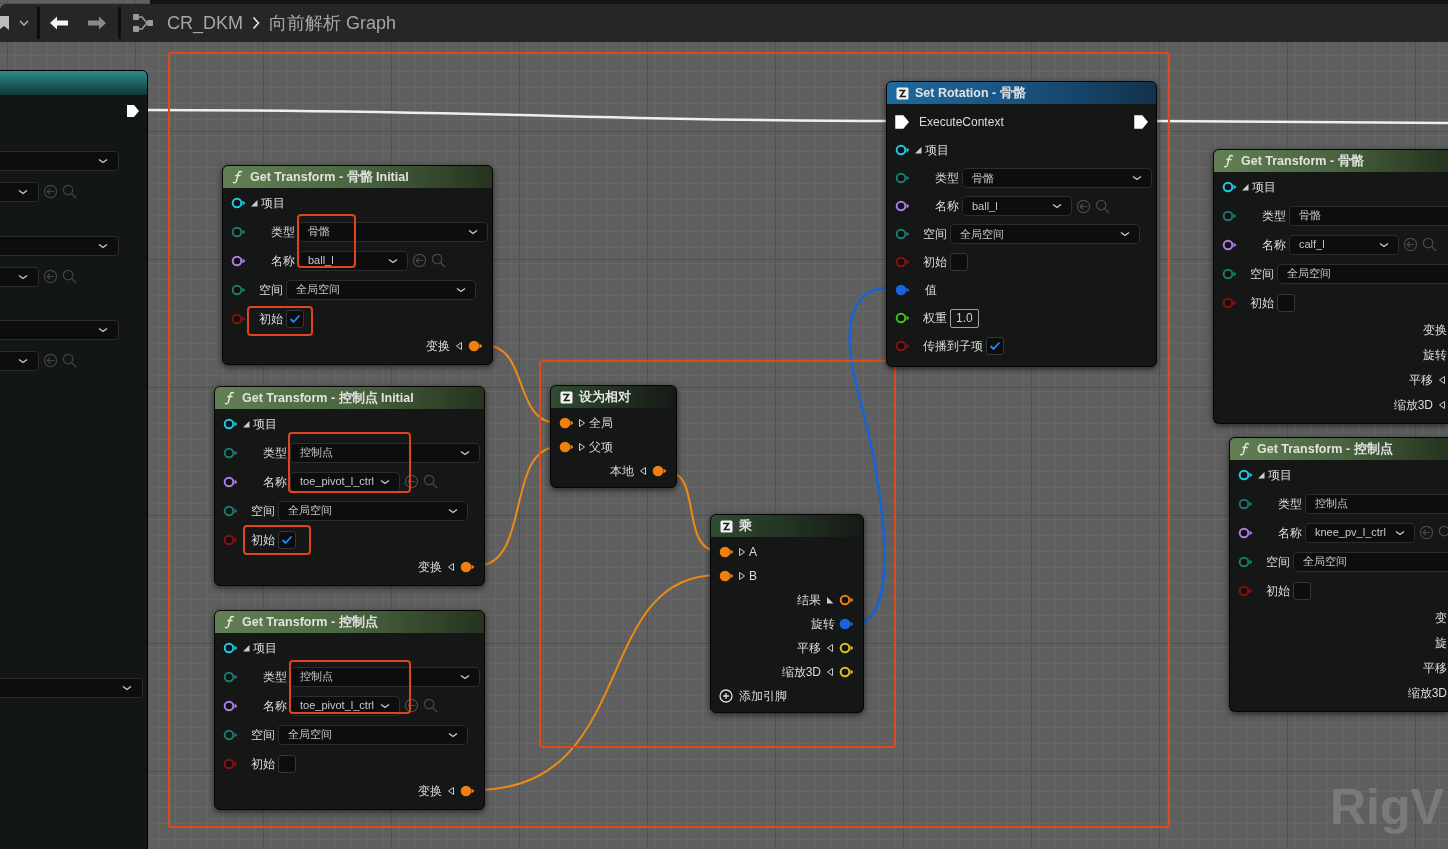  I want to click on dropdown: toe_pivot_l_ctrl, so click(345, 481).